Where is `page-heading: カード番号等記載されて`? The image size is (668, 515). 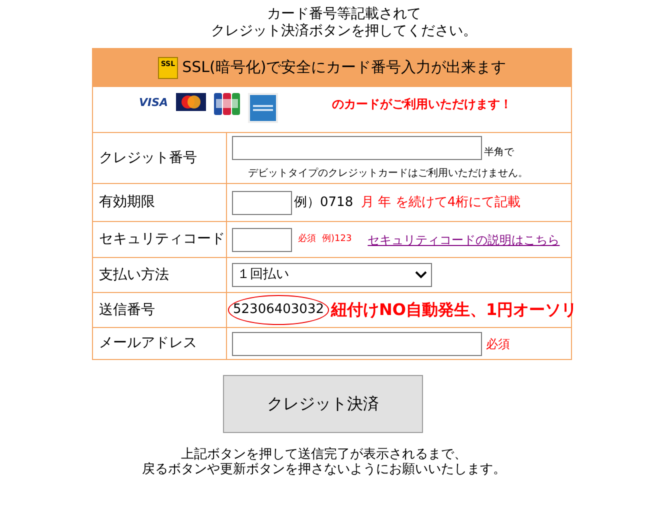 page-heading: カード番号等記載されて is located at coordinates (344, 14).